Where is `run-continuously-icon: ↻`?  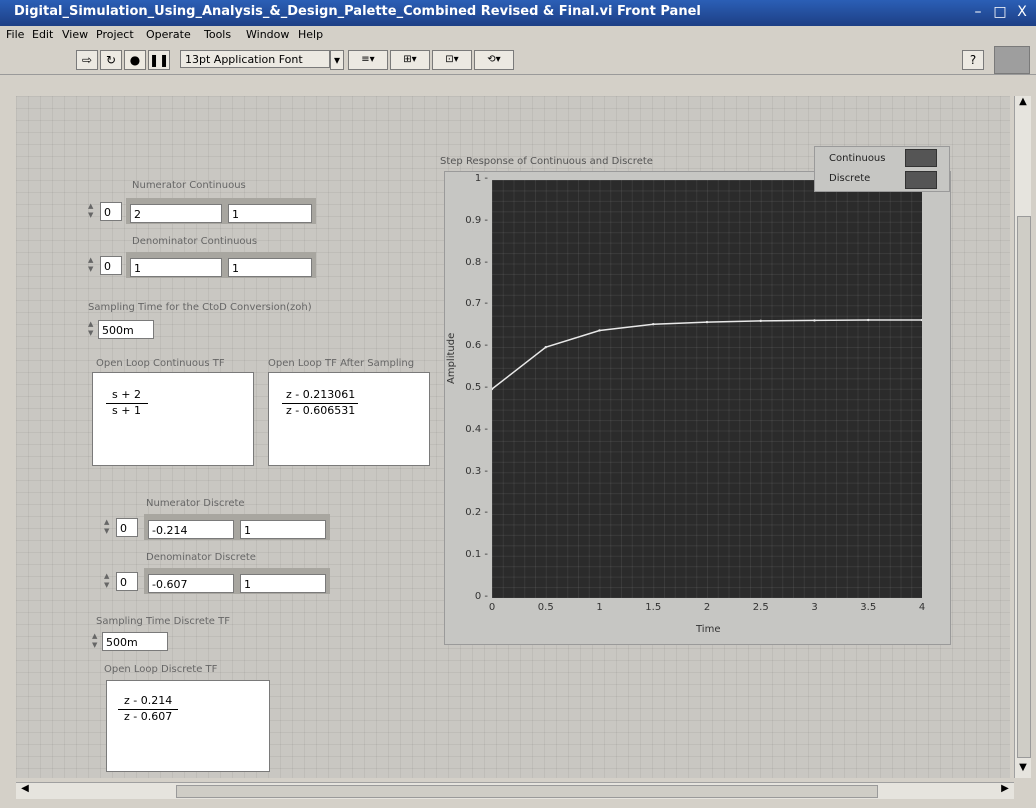
run-continuously-icon: ↻ is located at coordinates (111, 60).